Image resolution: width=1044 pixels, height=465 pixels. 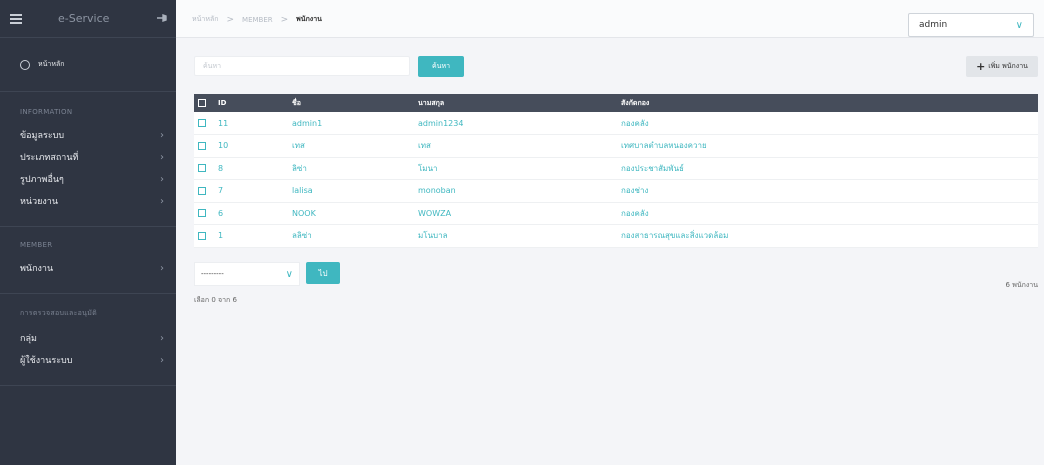 I want to click on cell-id: 11, so click(x=255, y=123).